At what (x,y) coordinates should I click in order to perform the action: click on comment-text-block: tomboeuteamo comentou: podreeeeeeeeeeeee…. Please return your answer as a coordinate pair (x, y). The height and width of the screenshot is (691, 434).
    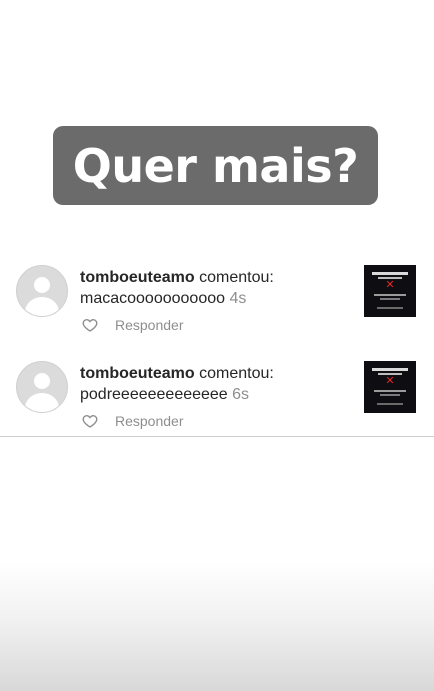
    Looking at the image, I should click on (215, 384).